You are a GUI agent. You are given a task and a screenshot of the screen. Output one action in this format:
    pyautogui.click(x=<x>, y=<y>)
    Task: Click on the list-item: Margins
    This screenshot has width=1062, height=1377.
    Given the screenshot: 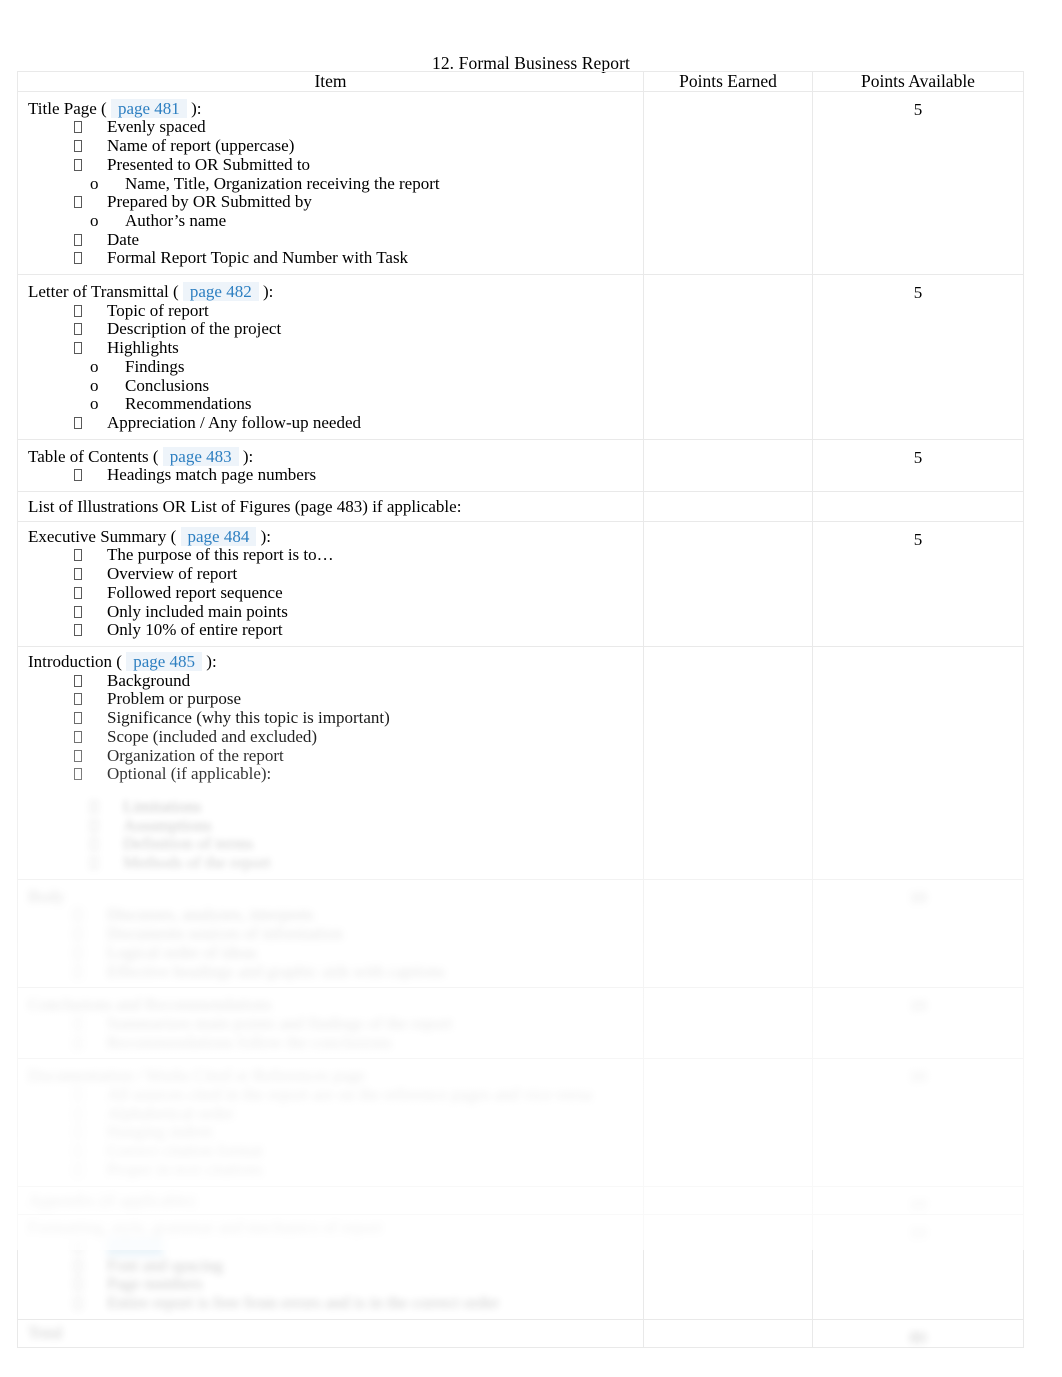 What is the action you would take?
    pyautogui.click(x=355, y=1246)
    